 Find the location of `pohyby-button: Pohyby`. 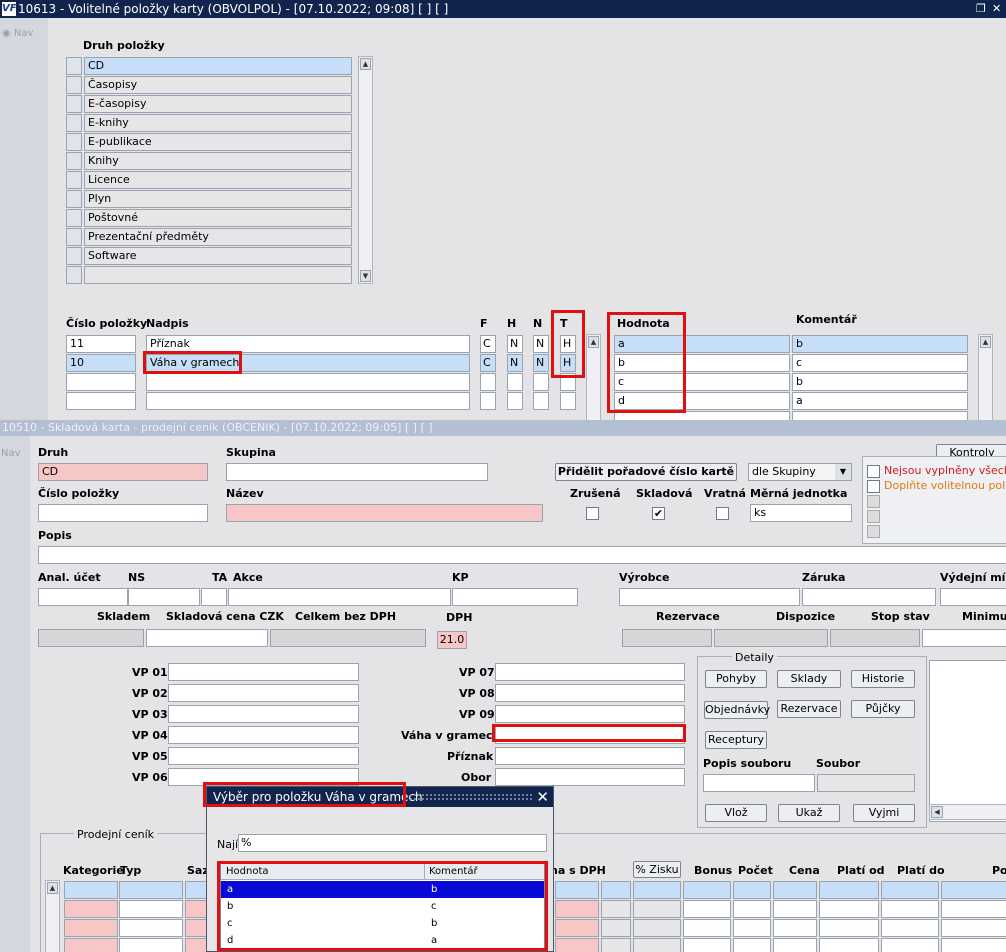

pohyby-button: Pohyby is located at coordinates (736, 679).